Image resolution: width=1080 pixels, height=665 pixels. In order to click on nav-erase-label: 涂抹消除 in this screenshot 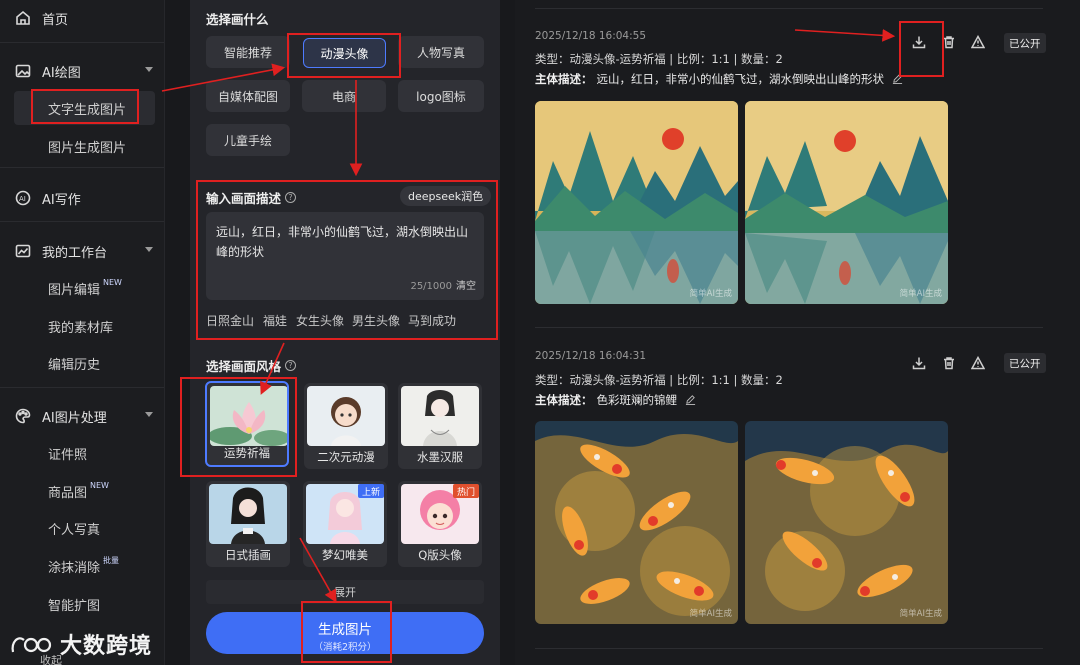, I will do `click(74, 568)`.